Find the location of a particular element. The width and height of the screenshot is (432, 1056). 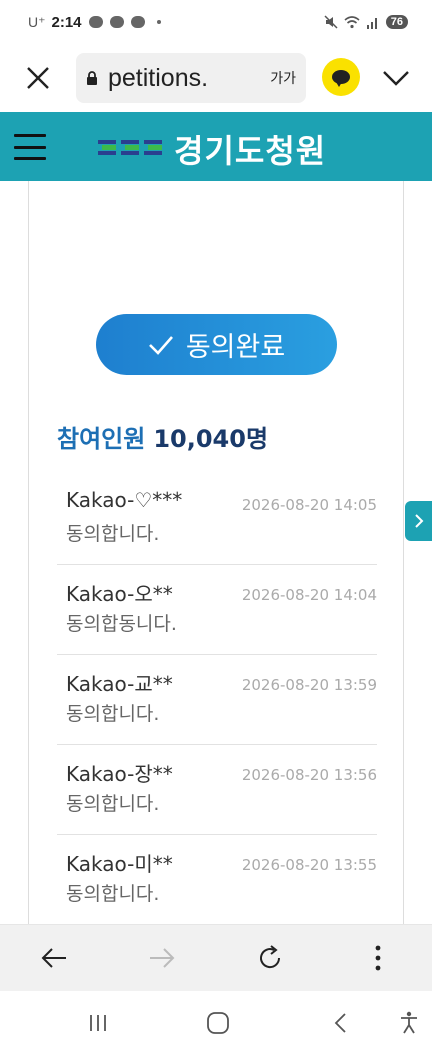

status-bar: U⁺ 2:14 76 is located at coordinates (216, 22).